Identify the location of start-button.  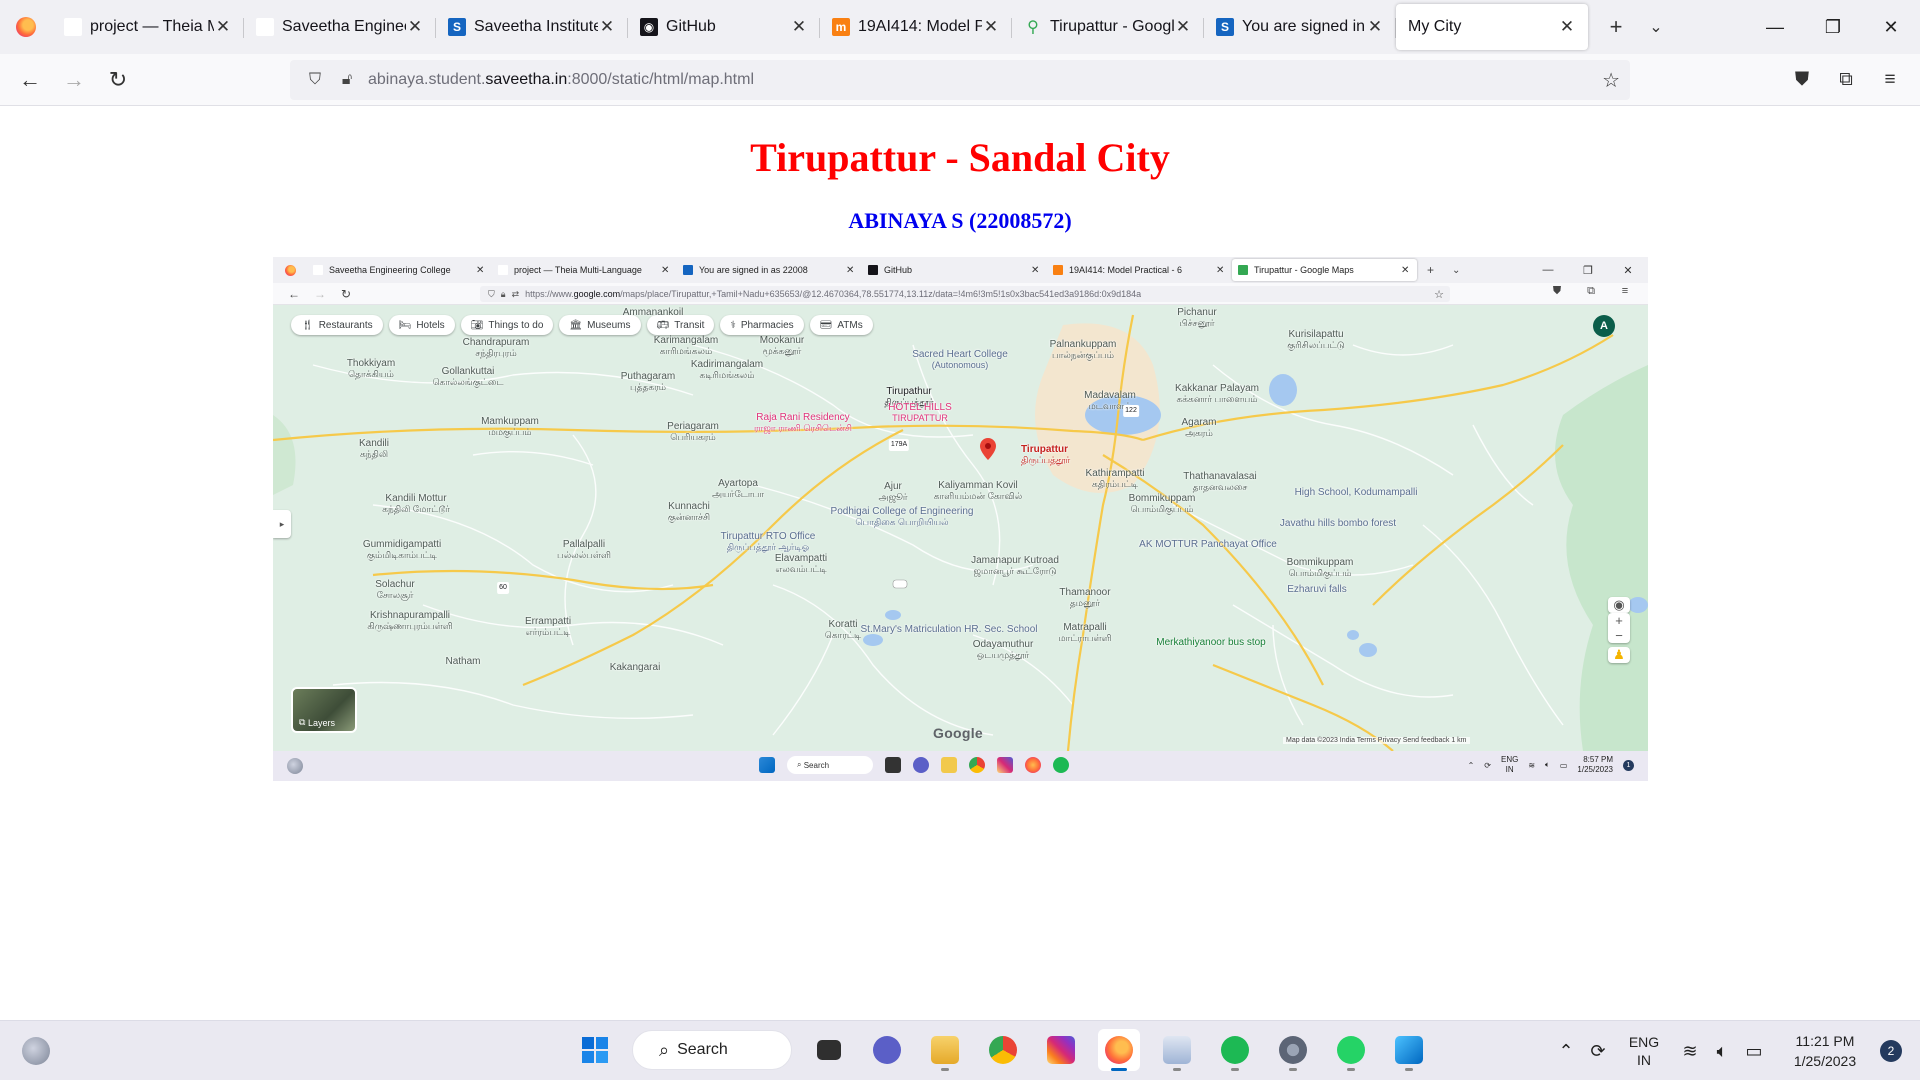
(595, 1050).